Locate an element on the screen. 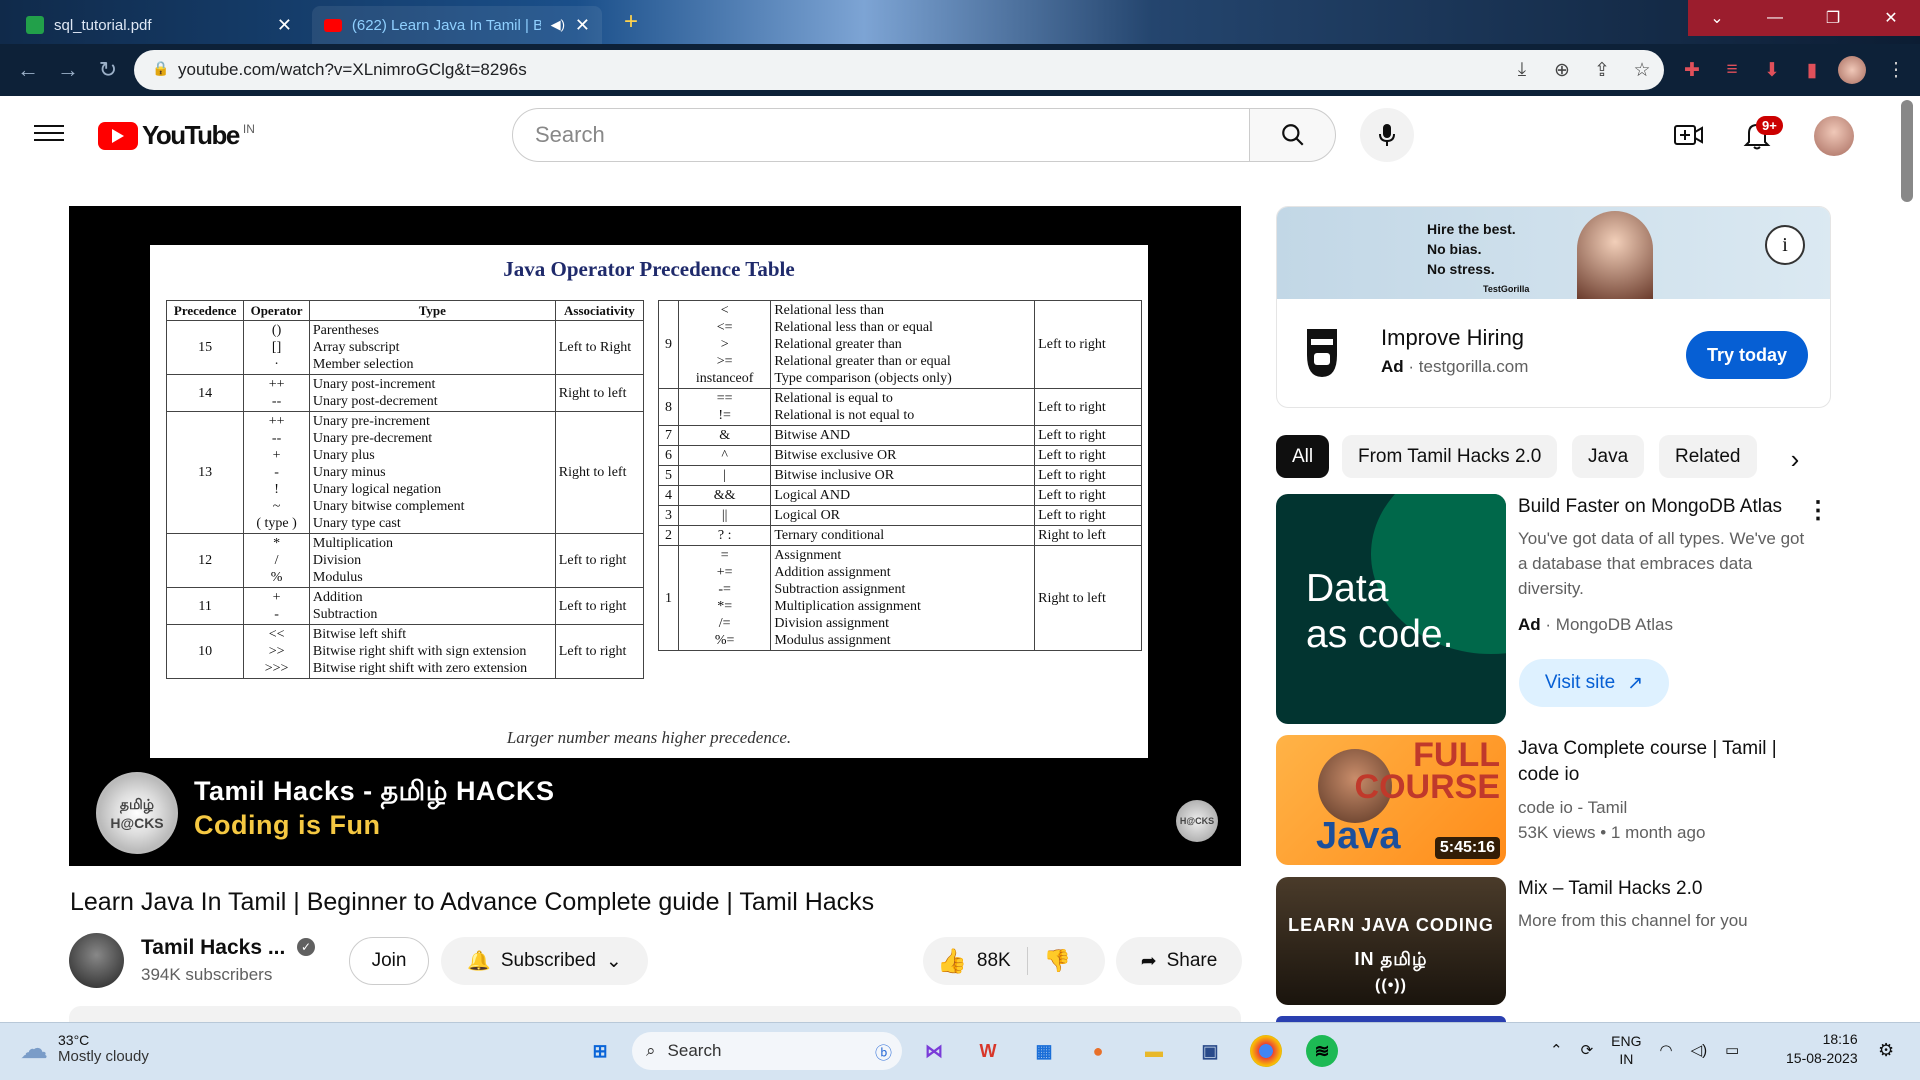 The image size is (1920, 1080). battery-icon: ▭ is located at coordinates (1732, 1050).